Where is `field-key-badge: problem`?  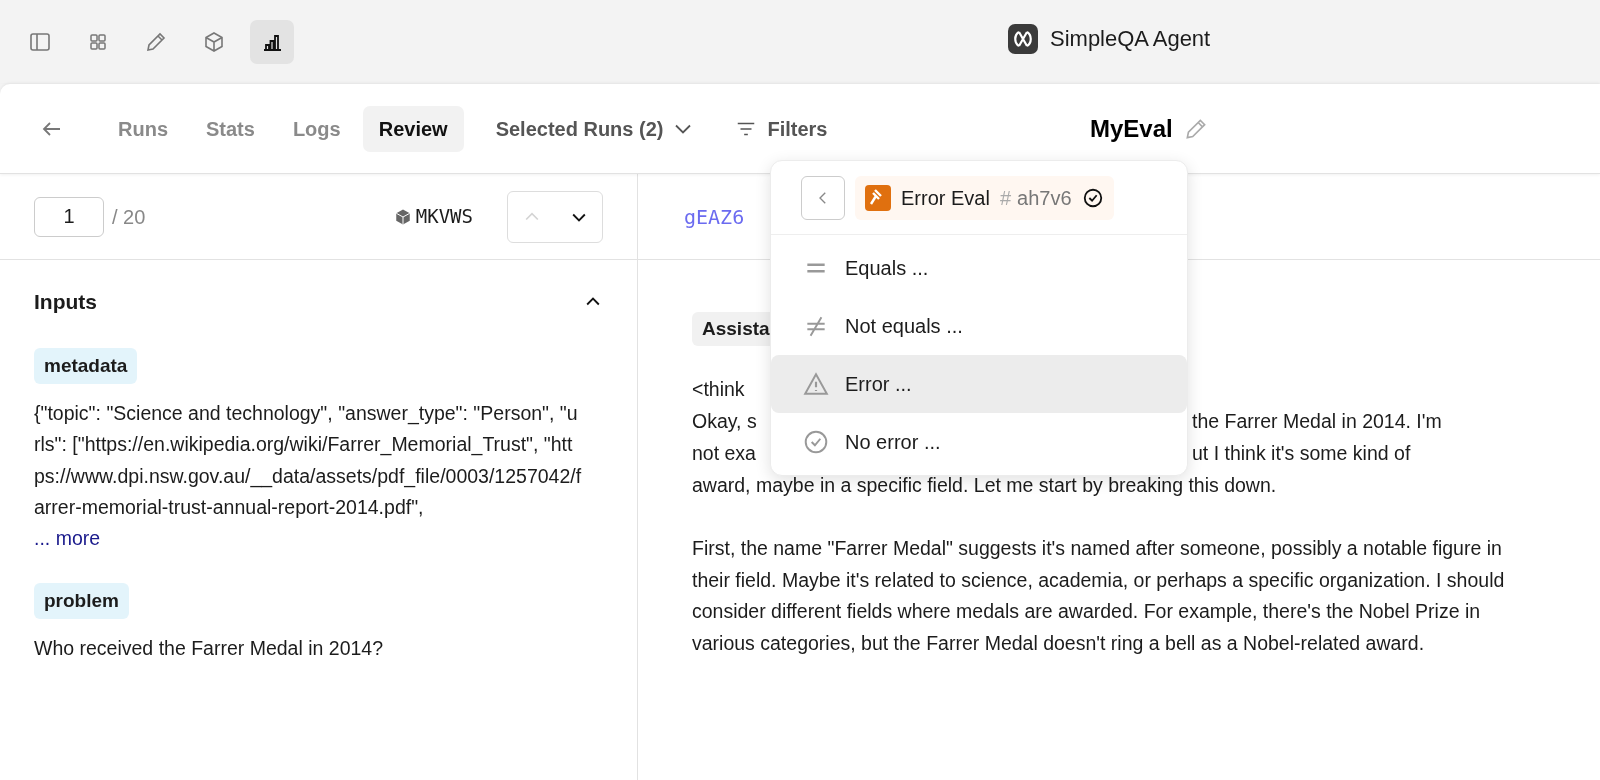
field-key-badge: problem is located at coordinates (81, 600).